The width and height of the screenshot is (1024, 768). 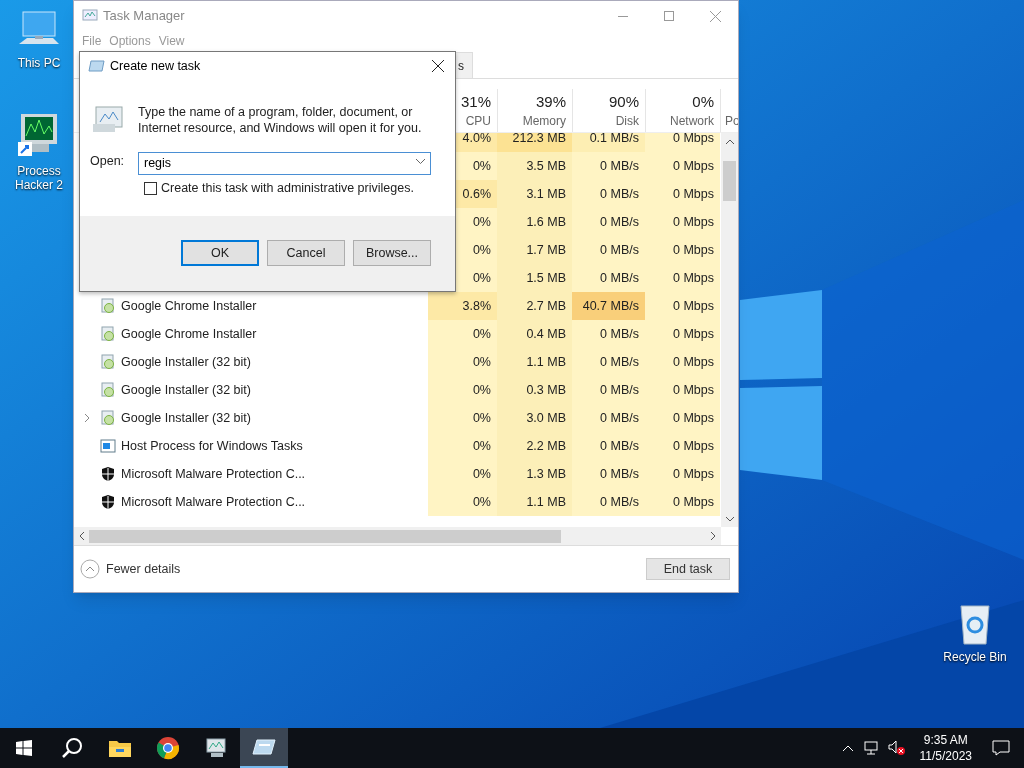 I want to click on table-cell: 1.7 MB, so click(x=534, y=250).